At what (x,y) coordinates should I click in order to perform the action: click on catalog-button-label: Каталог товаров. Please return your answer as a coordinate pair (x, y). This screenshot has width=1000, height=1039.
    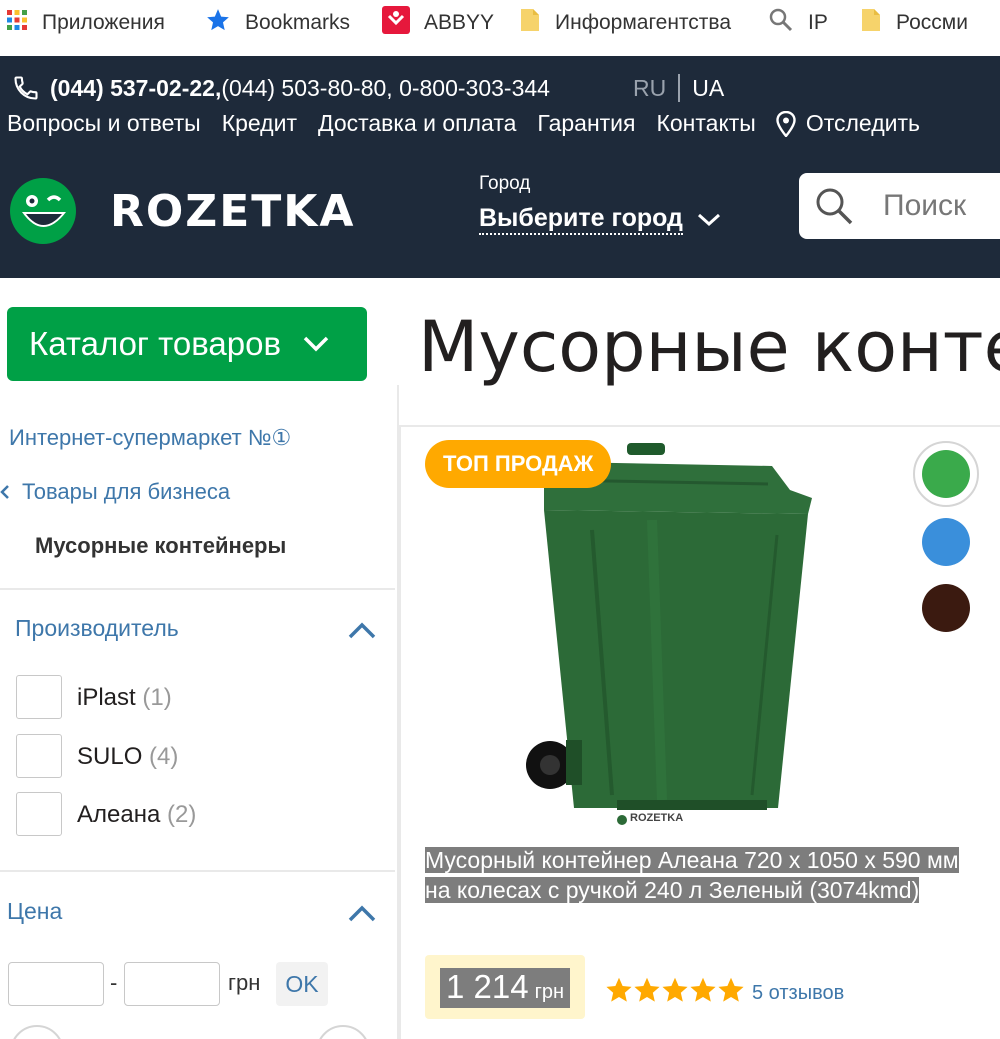
    Looking at the image, I should click on (155, 343).